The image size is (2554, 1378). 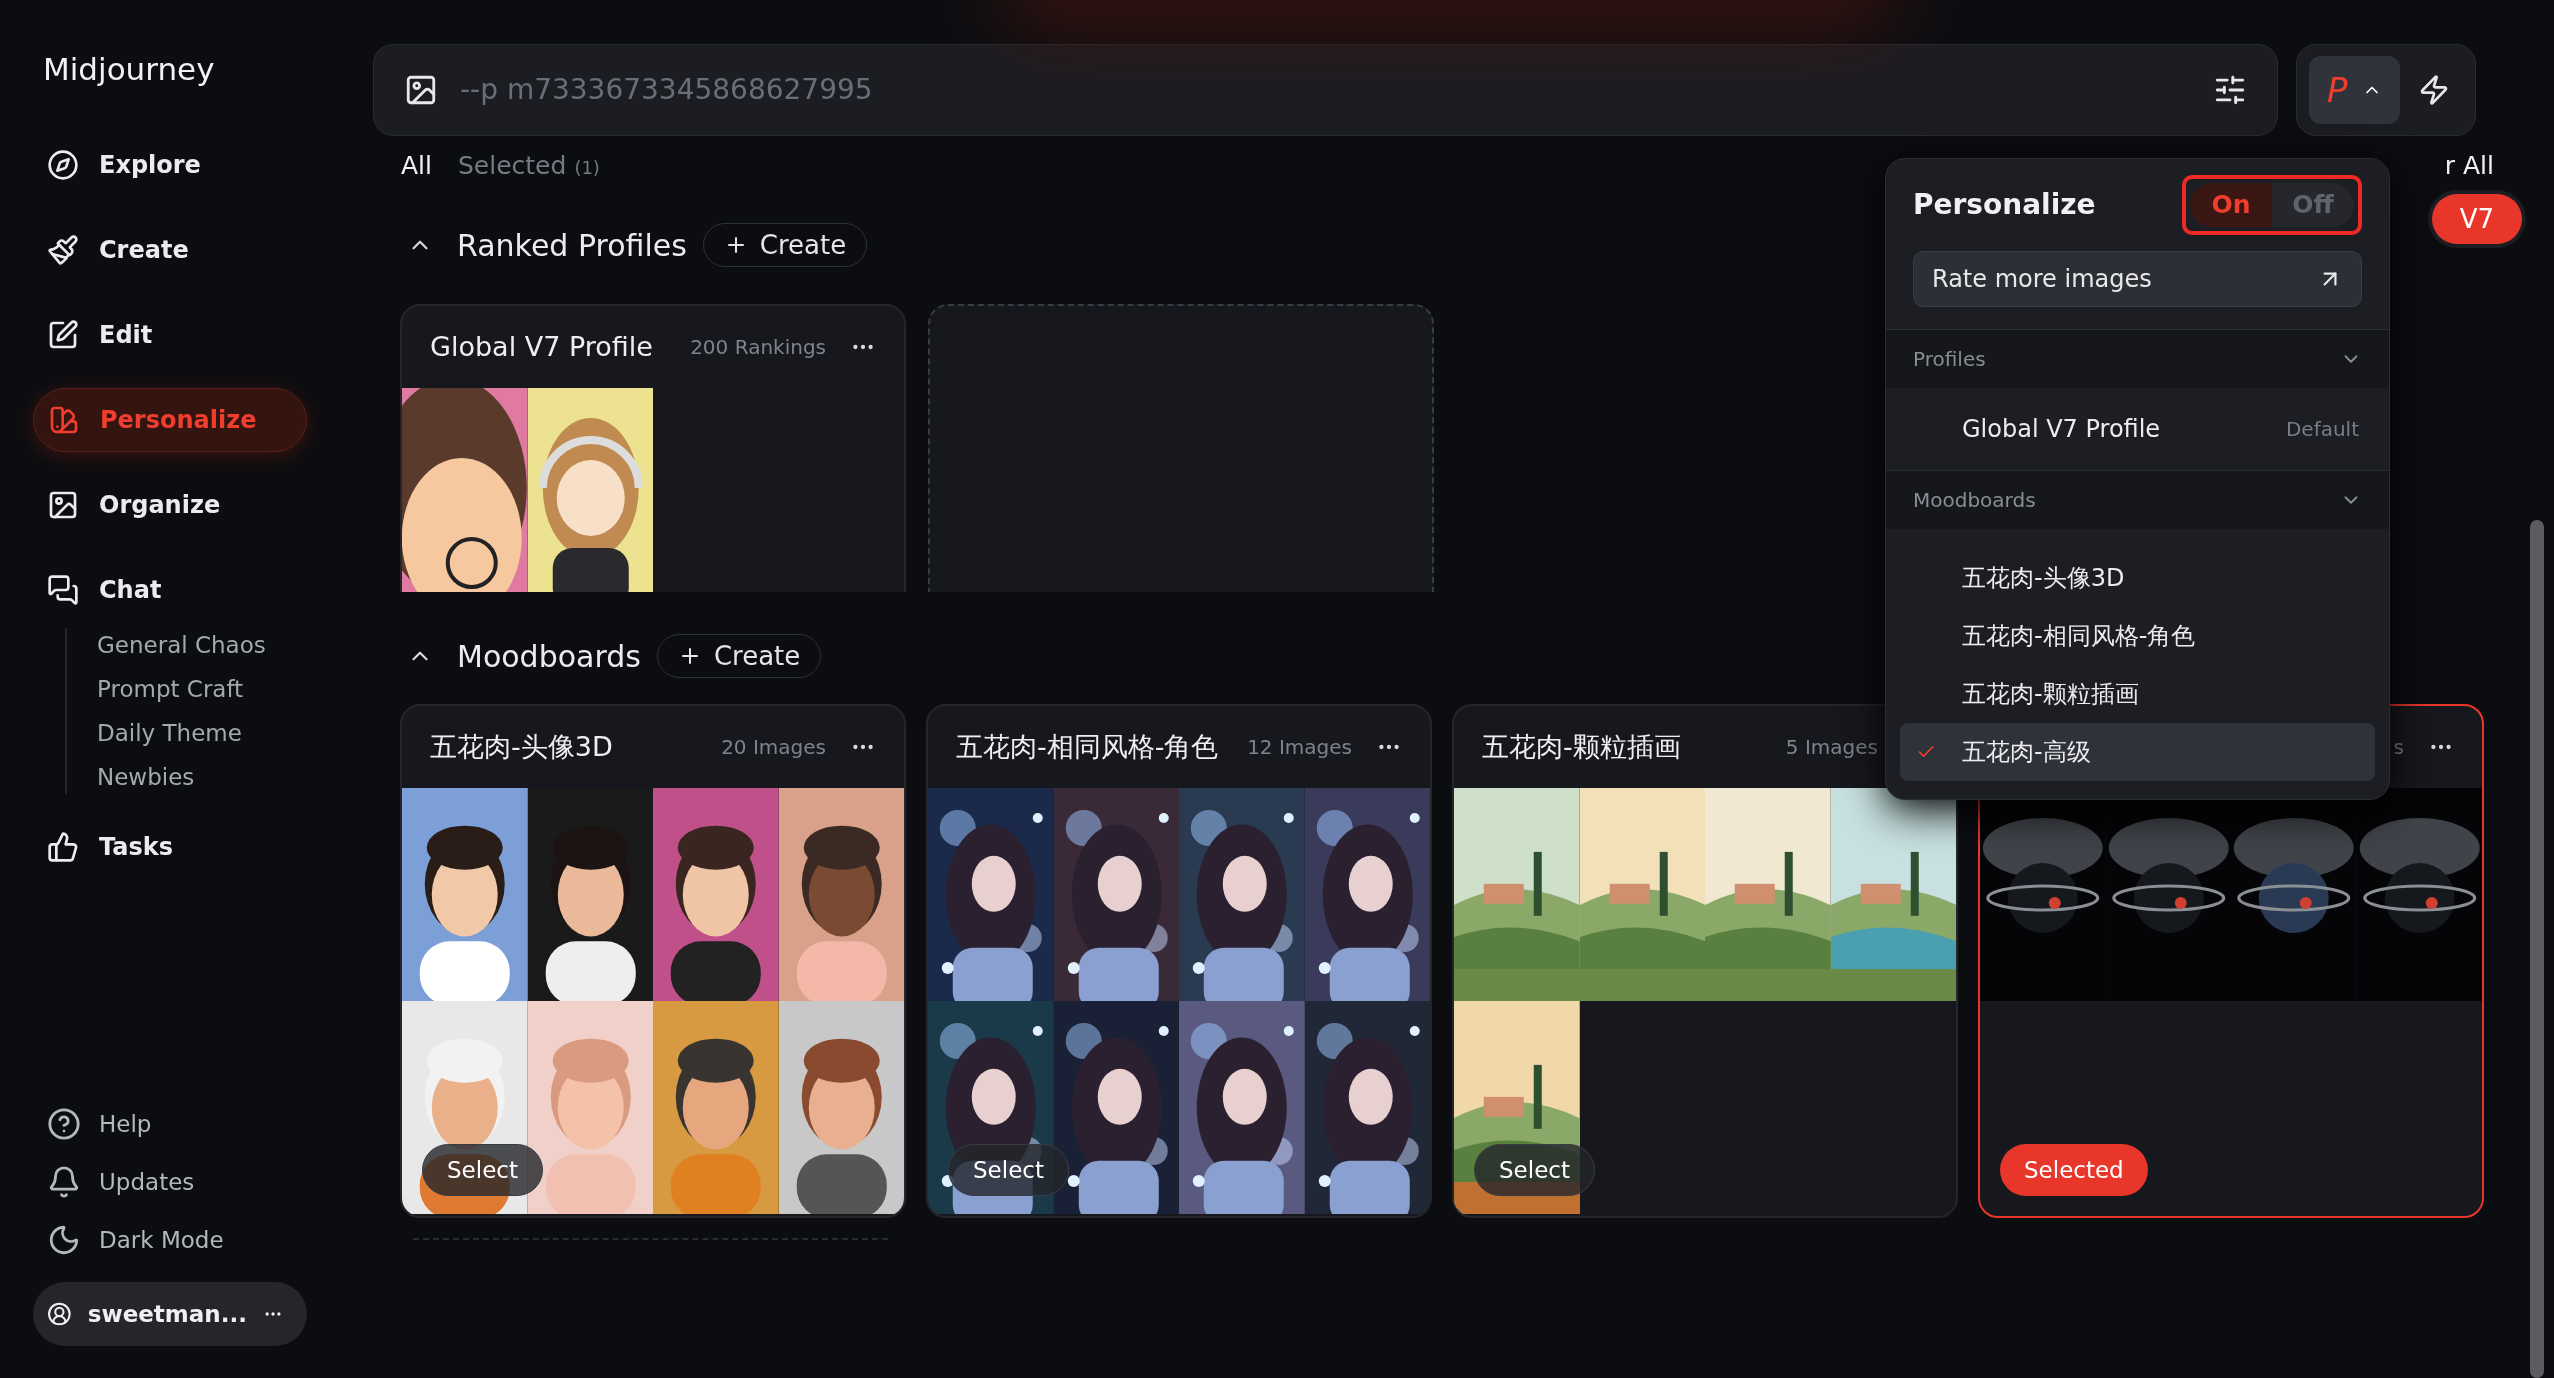 I want to click on help-icon, so click(x=64, y=1124).